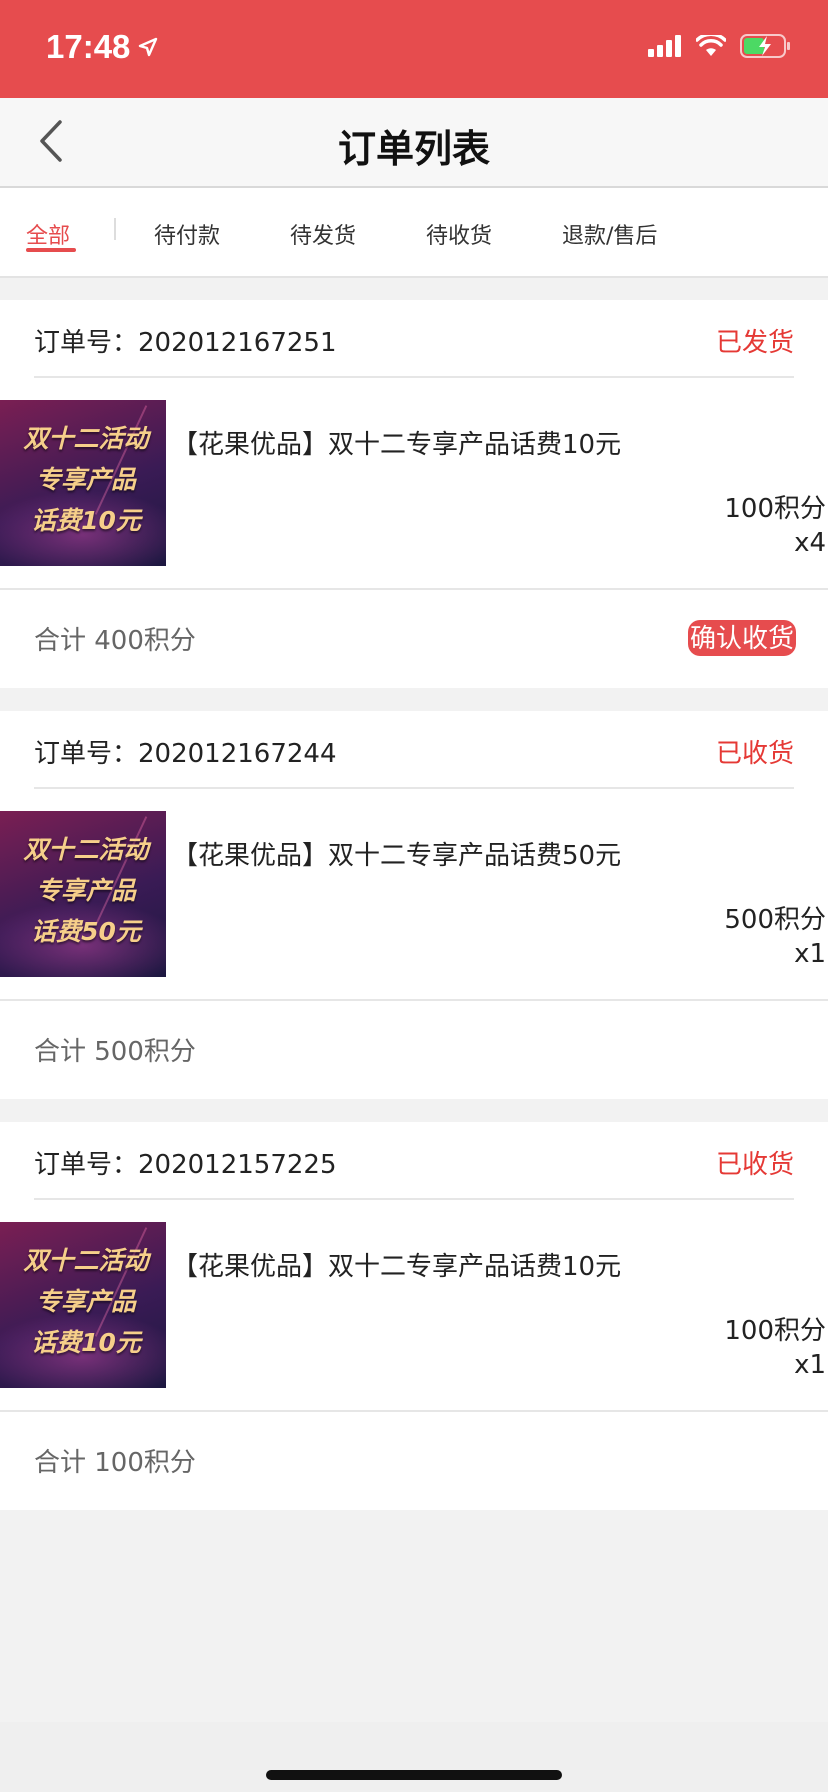 The width and height of the screenshot is (828, 1792). What do you see at coordinates (187, 234) in the screenshot?
I see `tab-pending-payment: 待付款` at bounding box center [187, 234].